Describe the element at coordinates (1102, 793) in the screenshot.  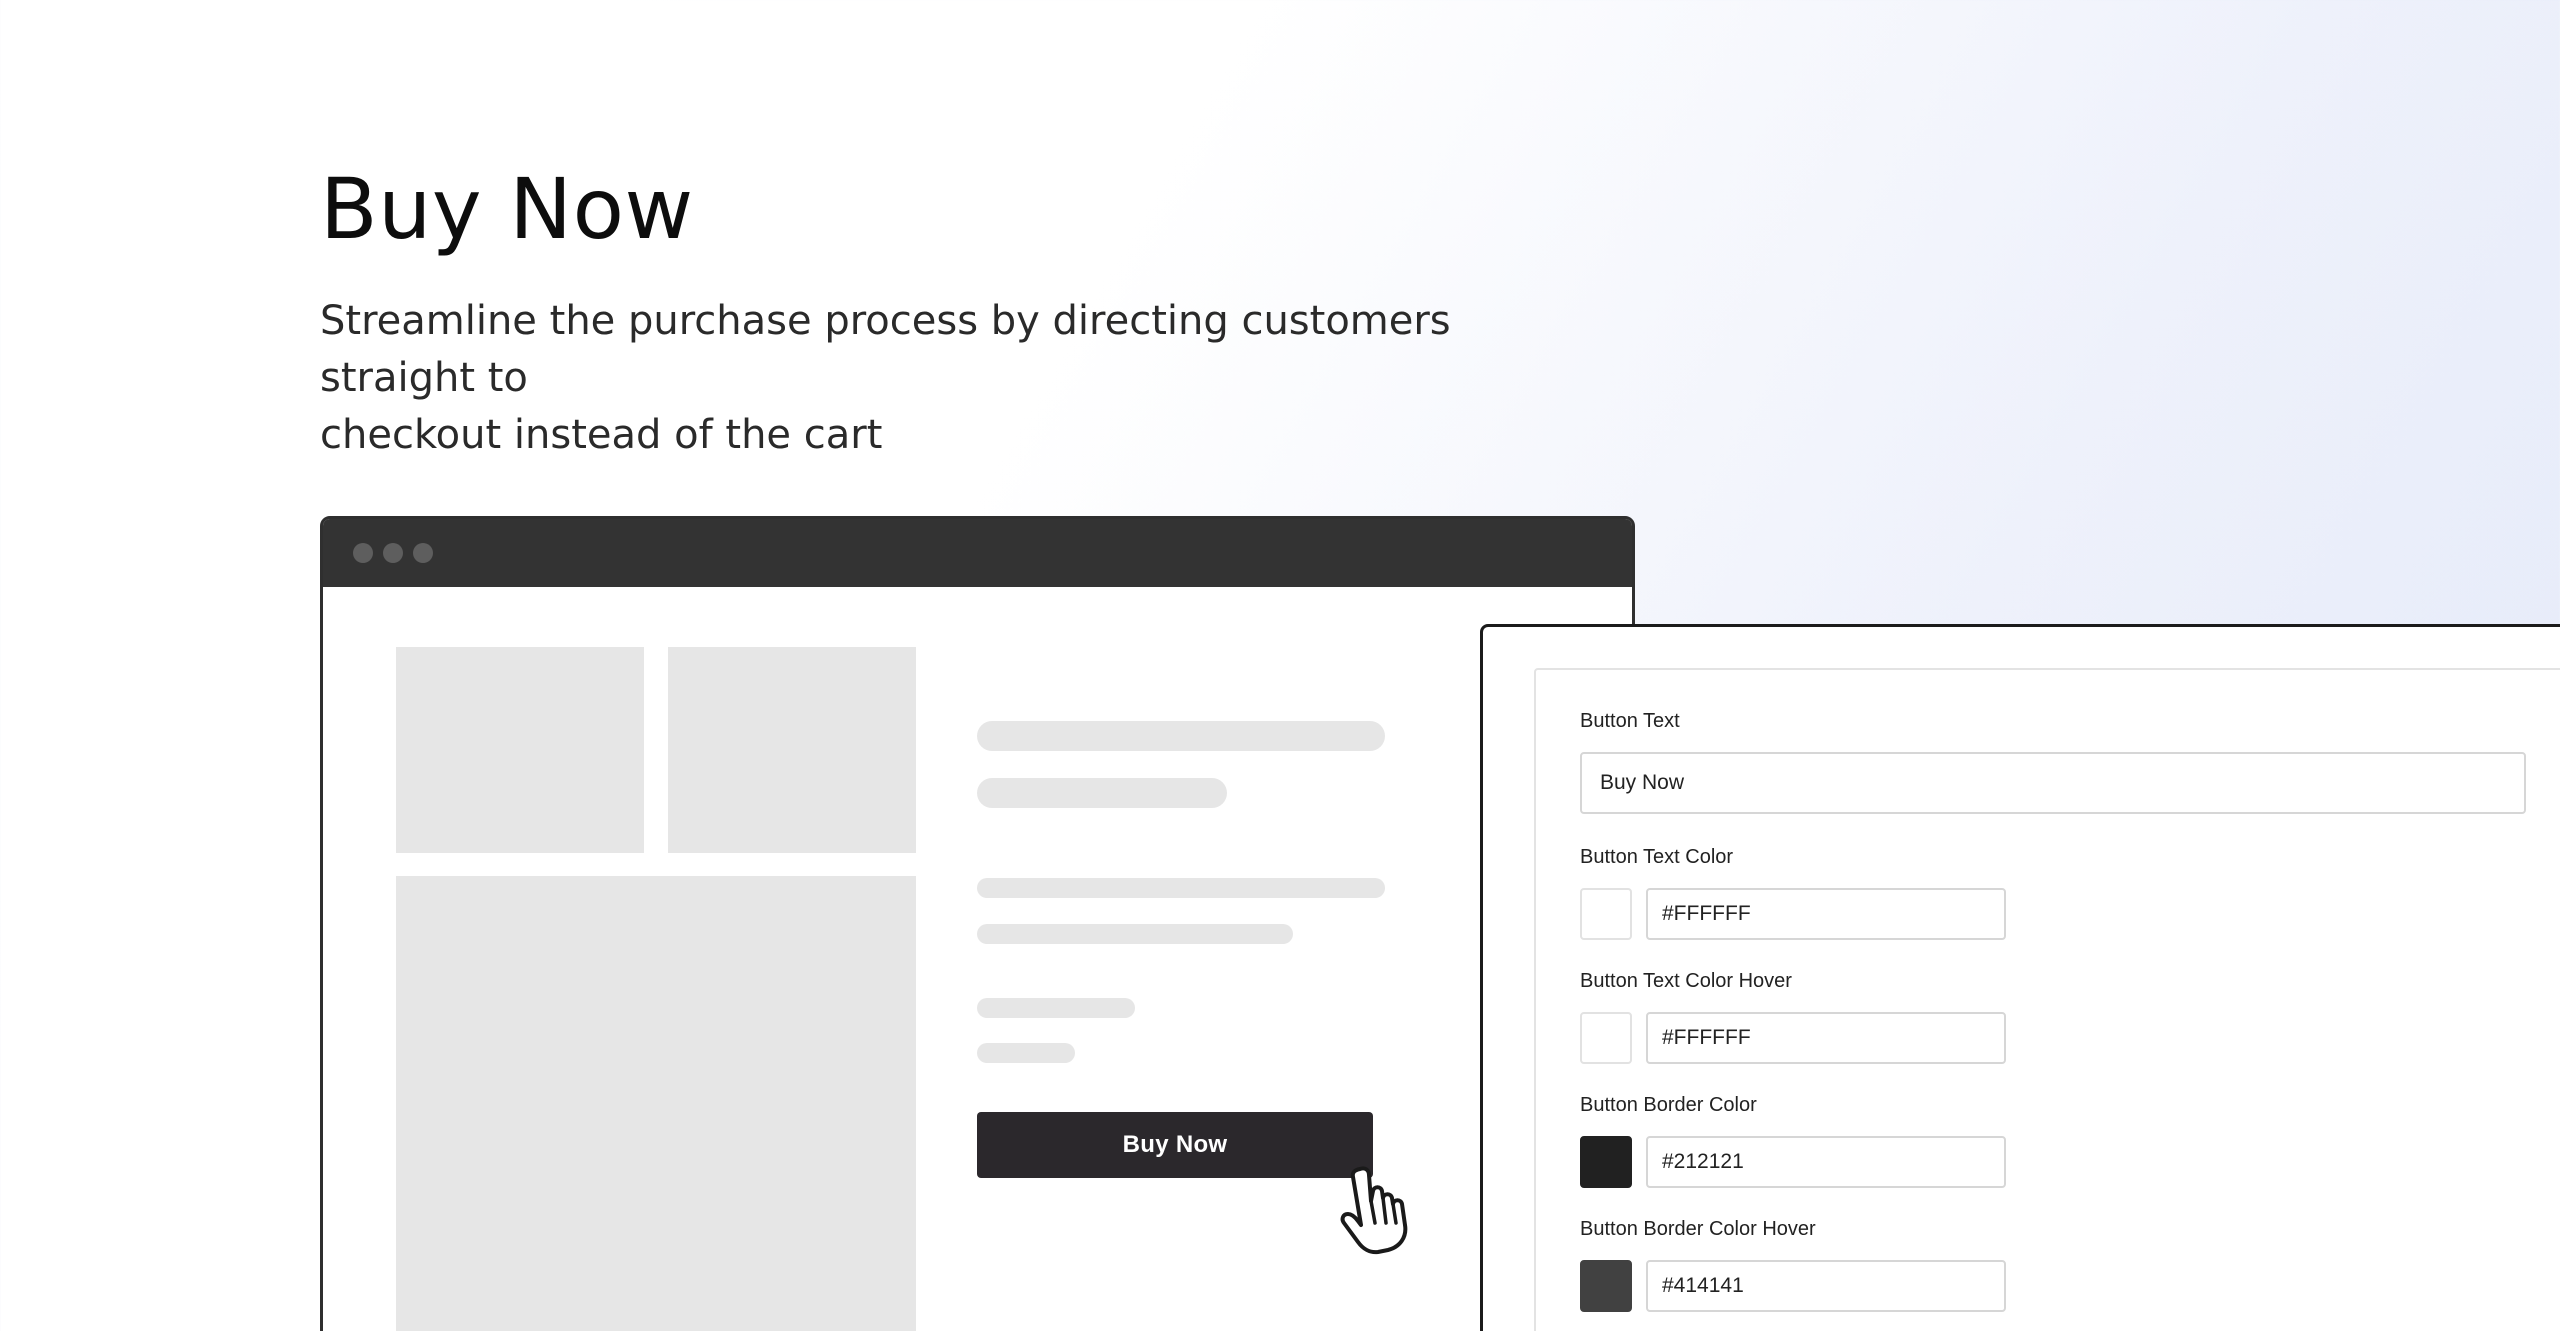
I see `placeholder-price` at that location.